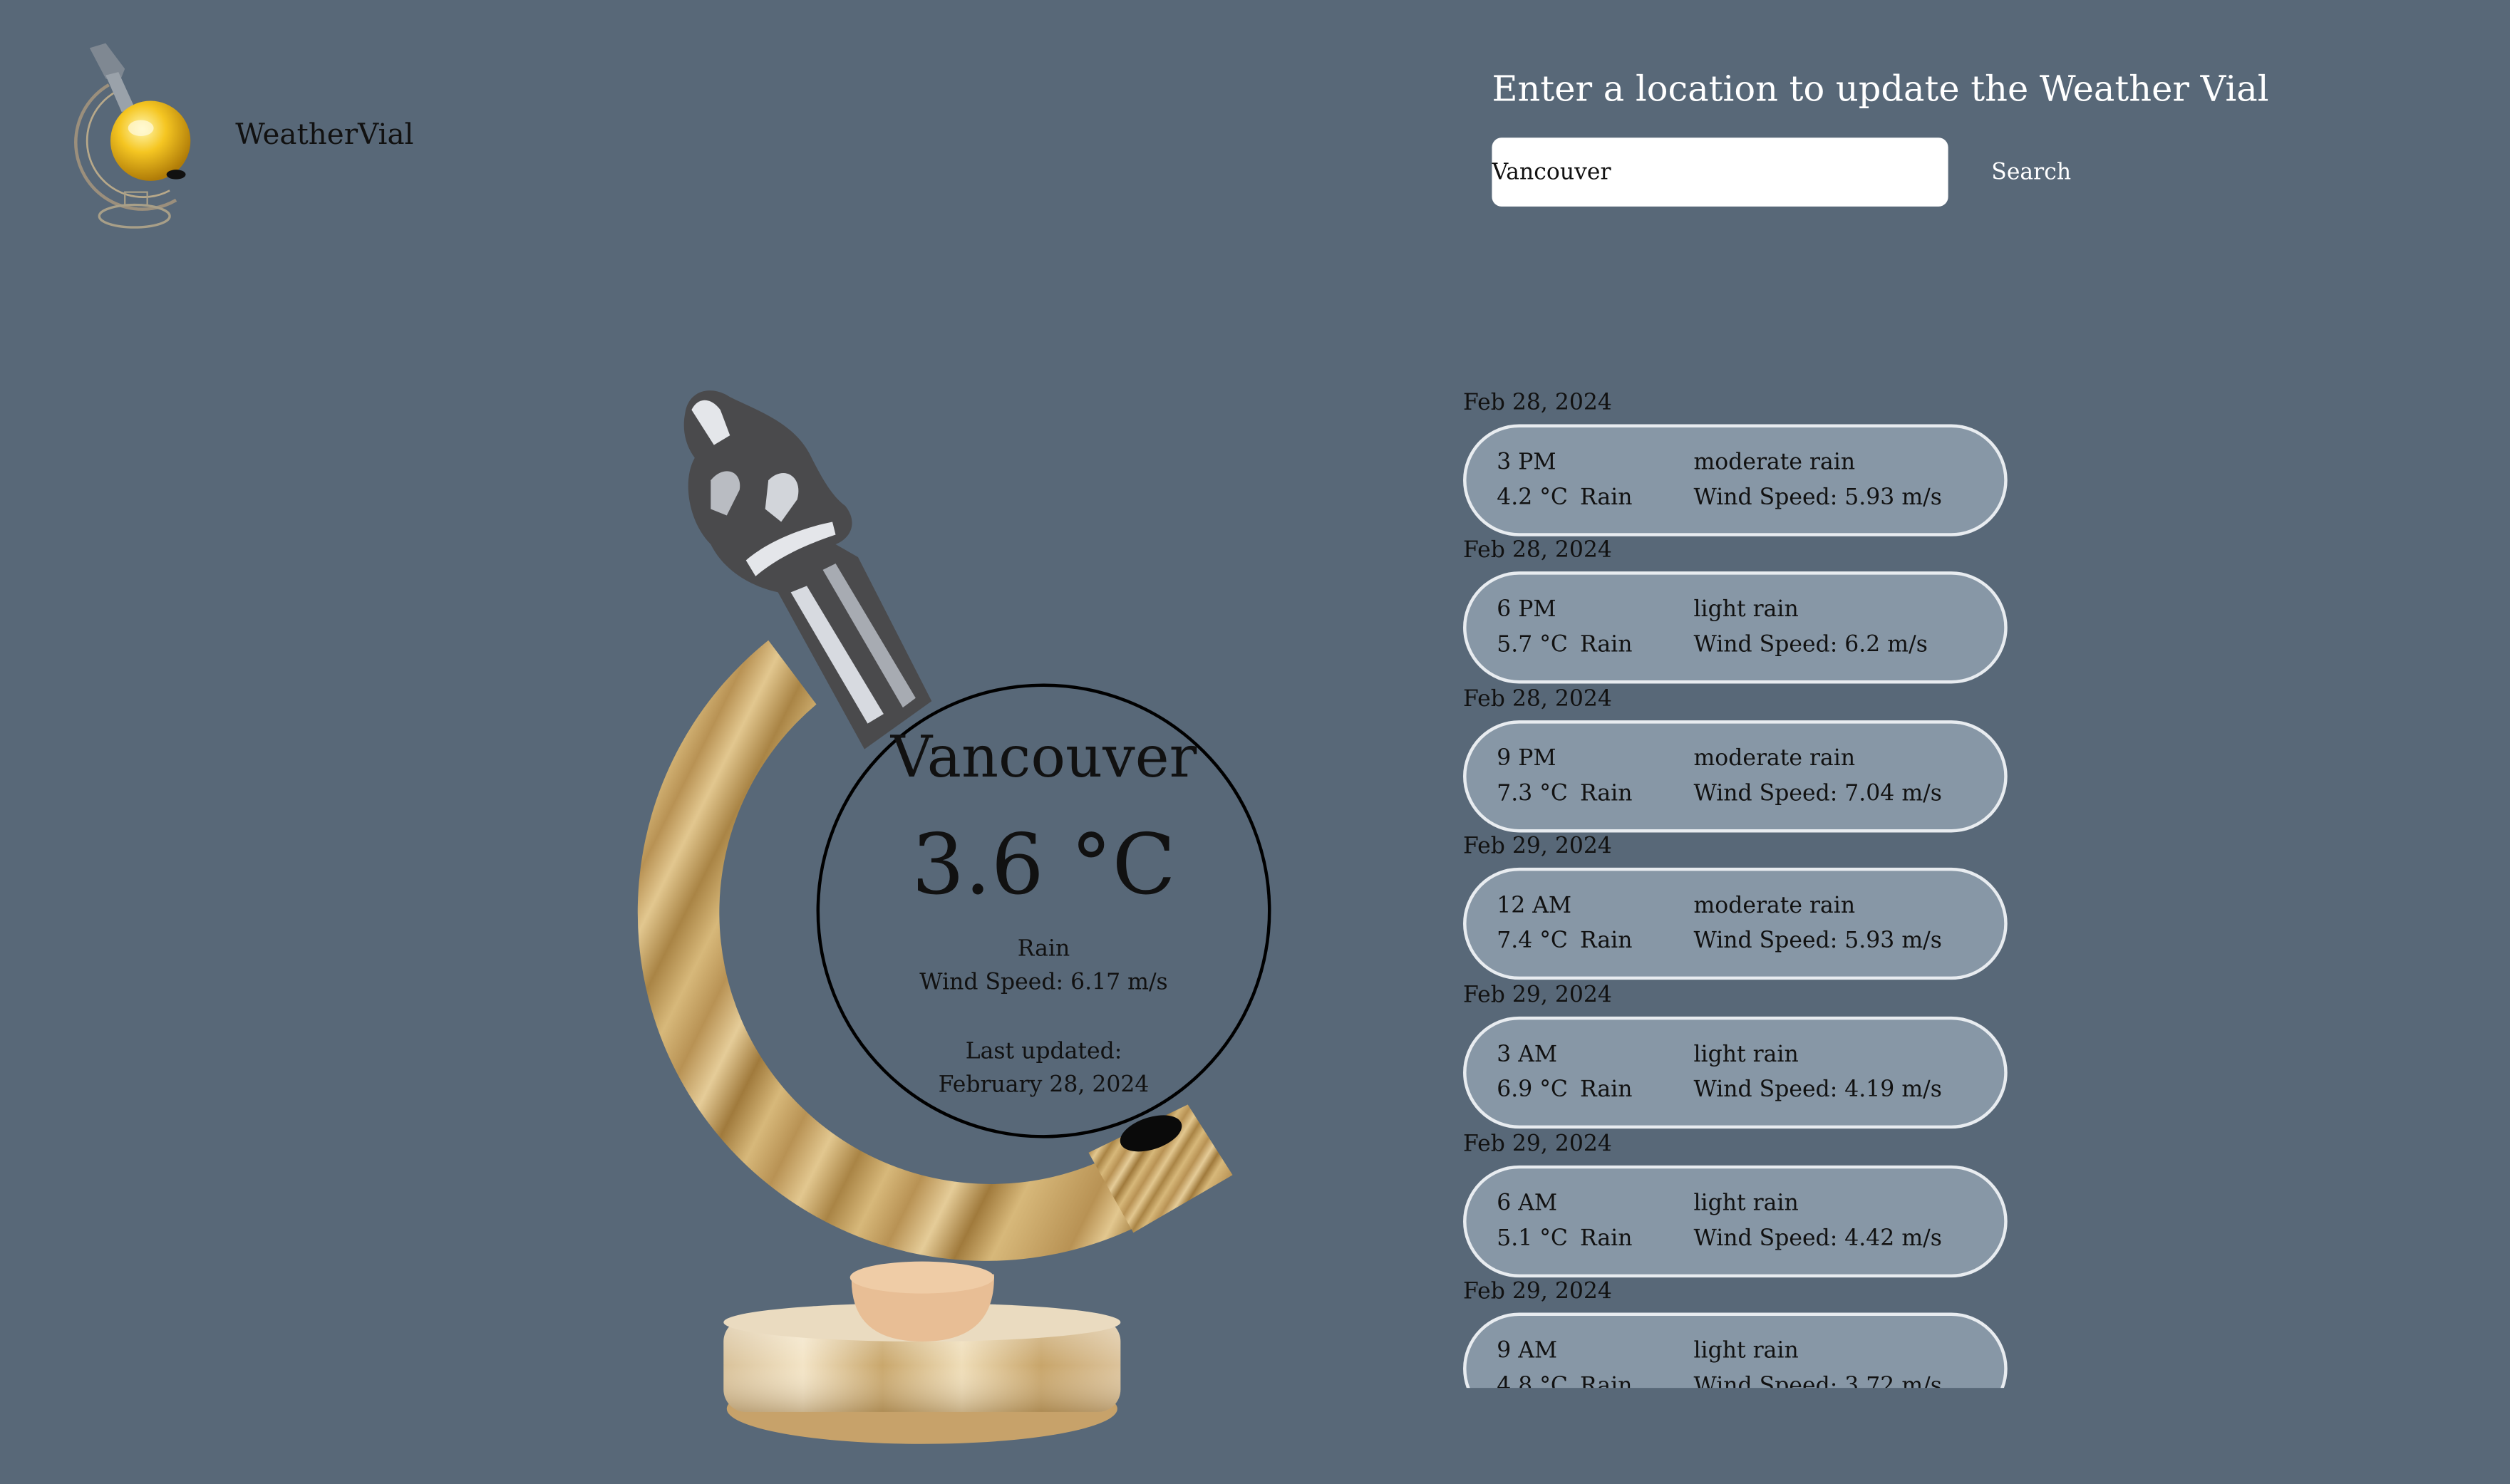  Describe the element at coordinates (1817, 1239) in the screenshot. I see `forecast-wind-speed: Wind Speed: 4.42 m/s` at that location.